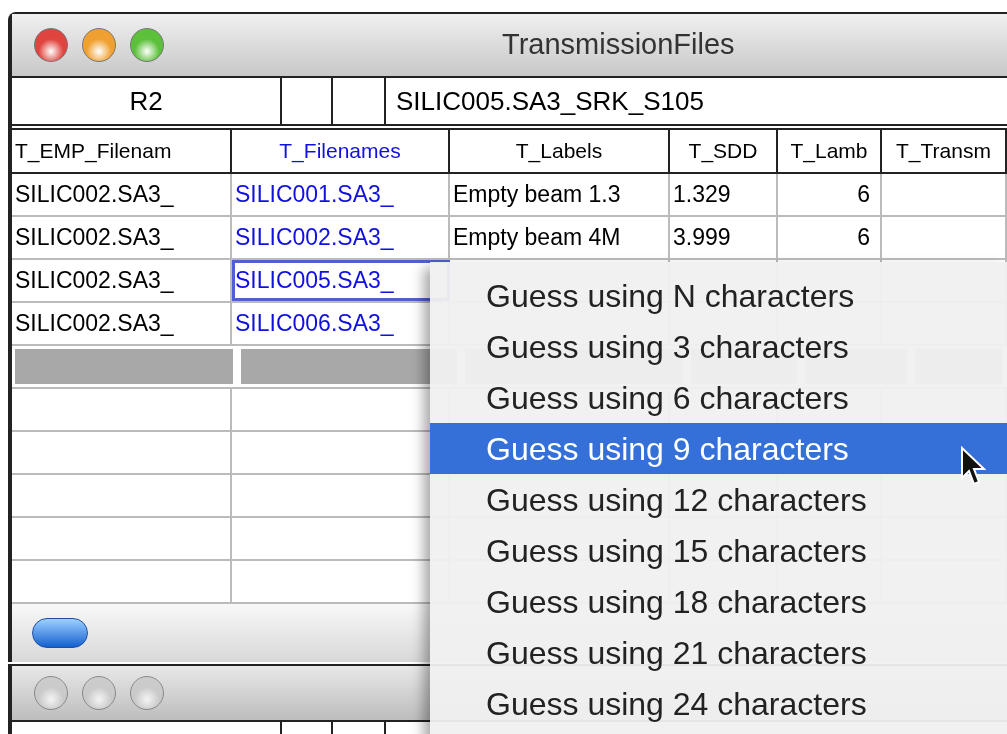 The width and height of the screenshot is (1007, 734). Describe the element at coordinates (618, 45) in the screenshot. I see `window-title: TransmissionFiles` at that location.